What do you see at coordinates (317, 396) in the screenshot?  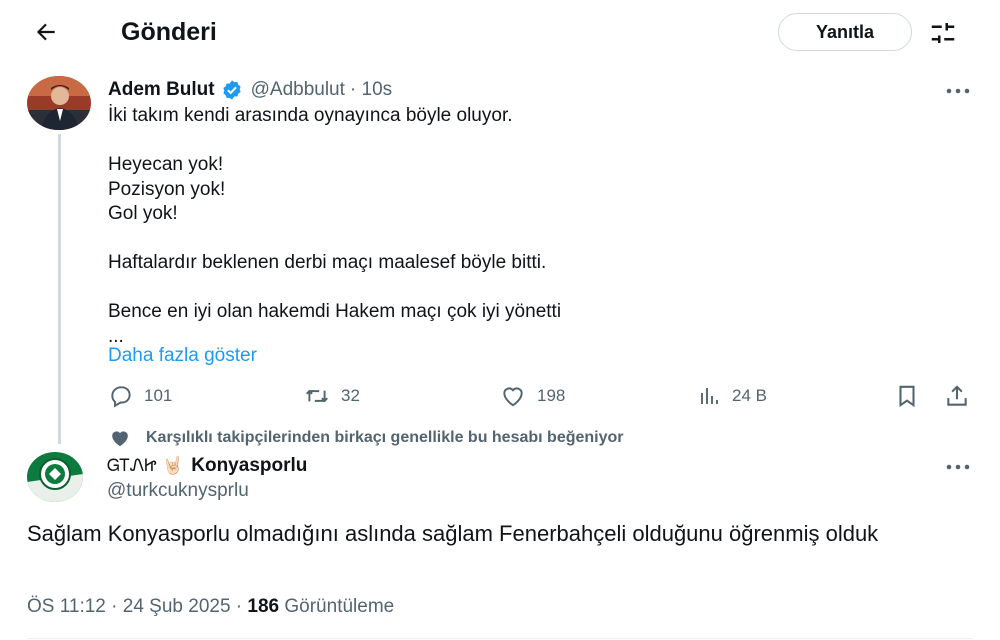 I see `repost-icon` at bounding box center [317, 396].